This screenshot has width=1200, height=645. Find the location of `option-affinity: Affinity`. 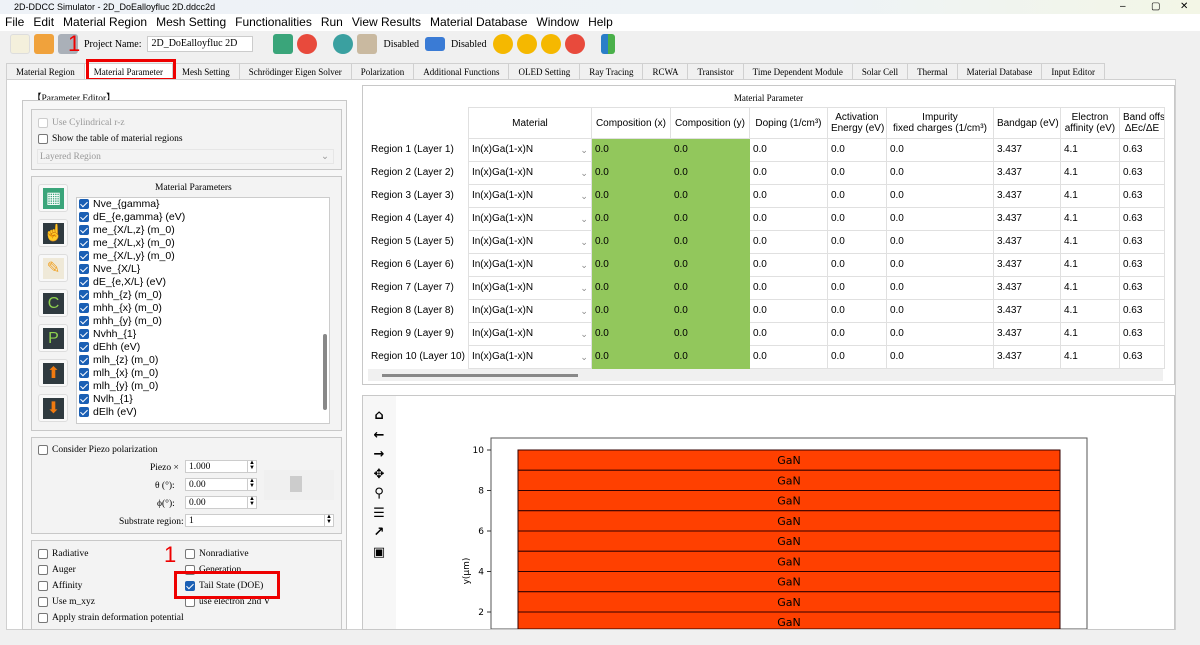

option-affinity: Affinity is located at coordinates (60, 586).